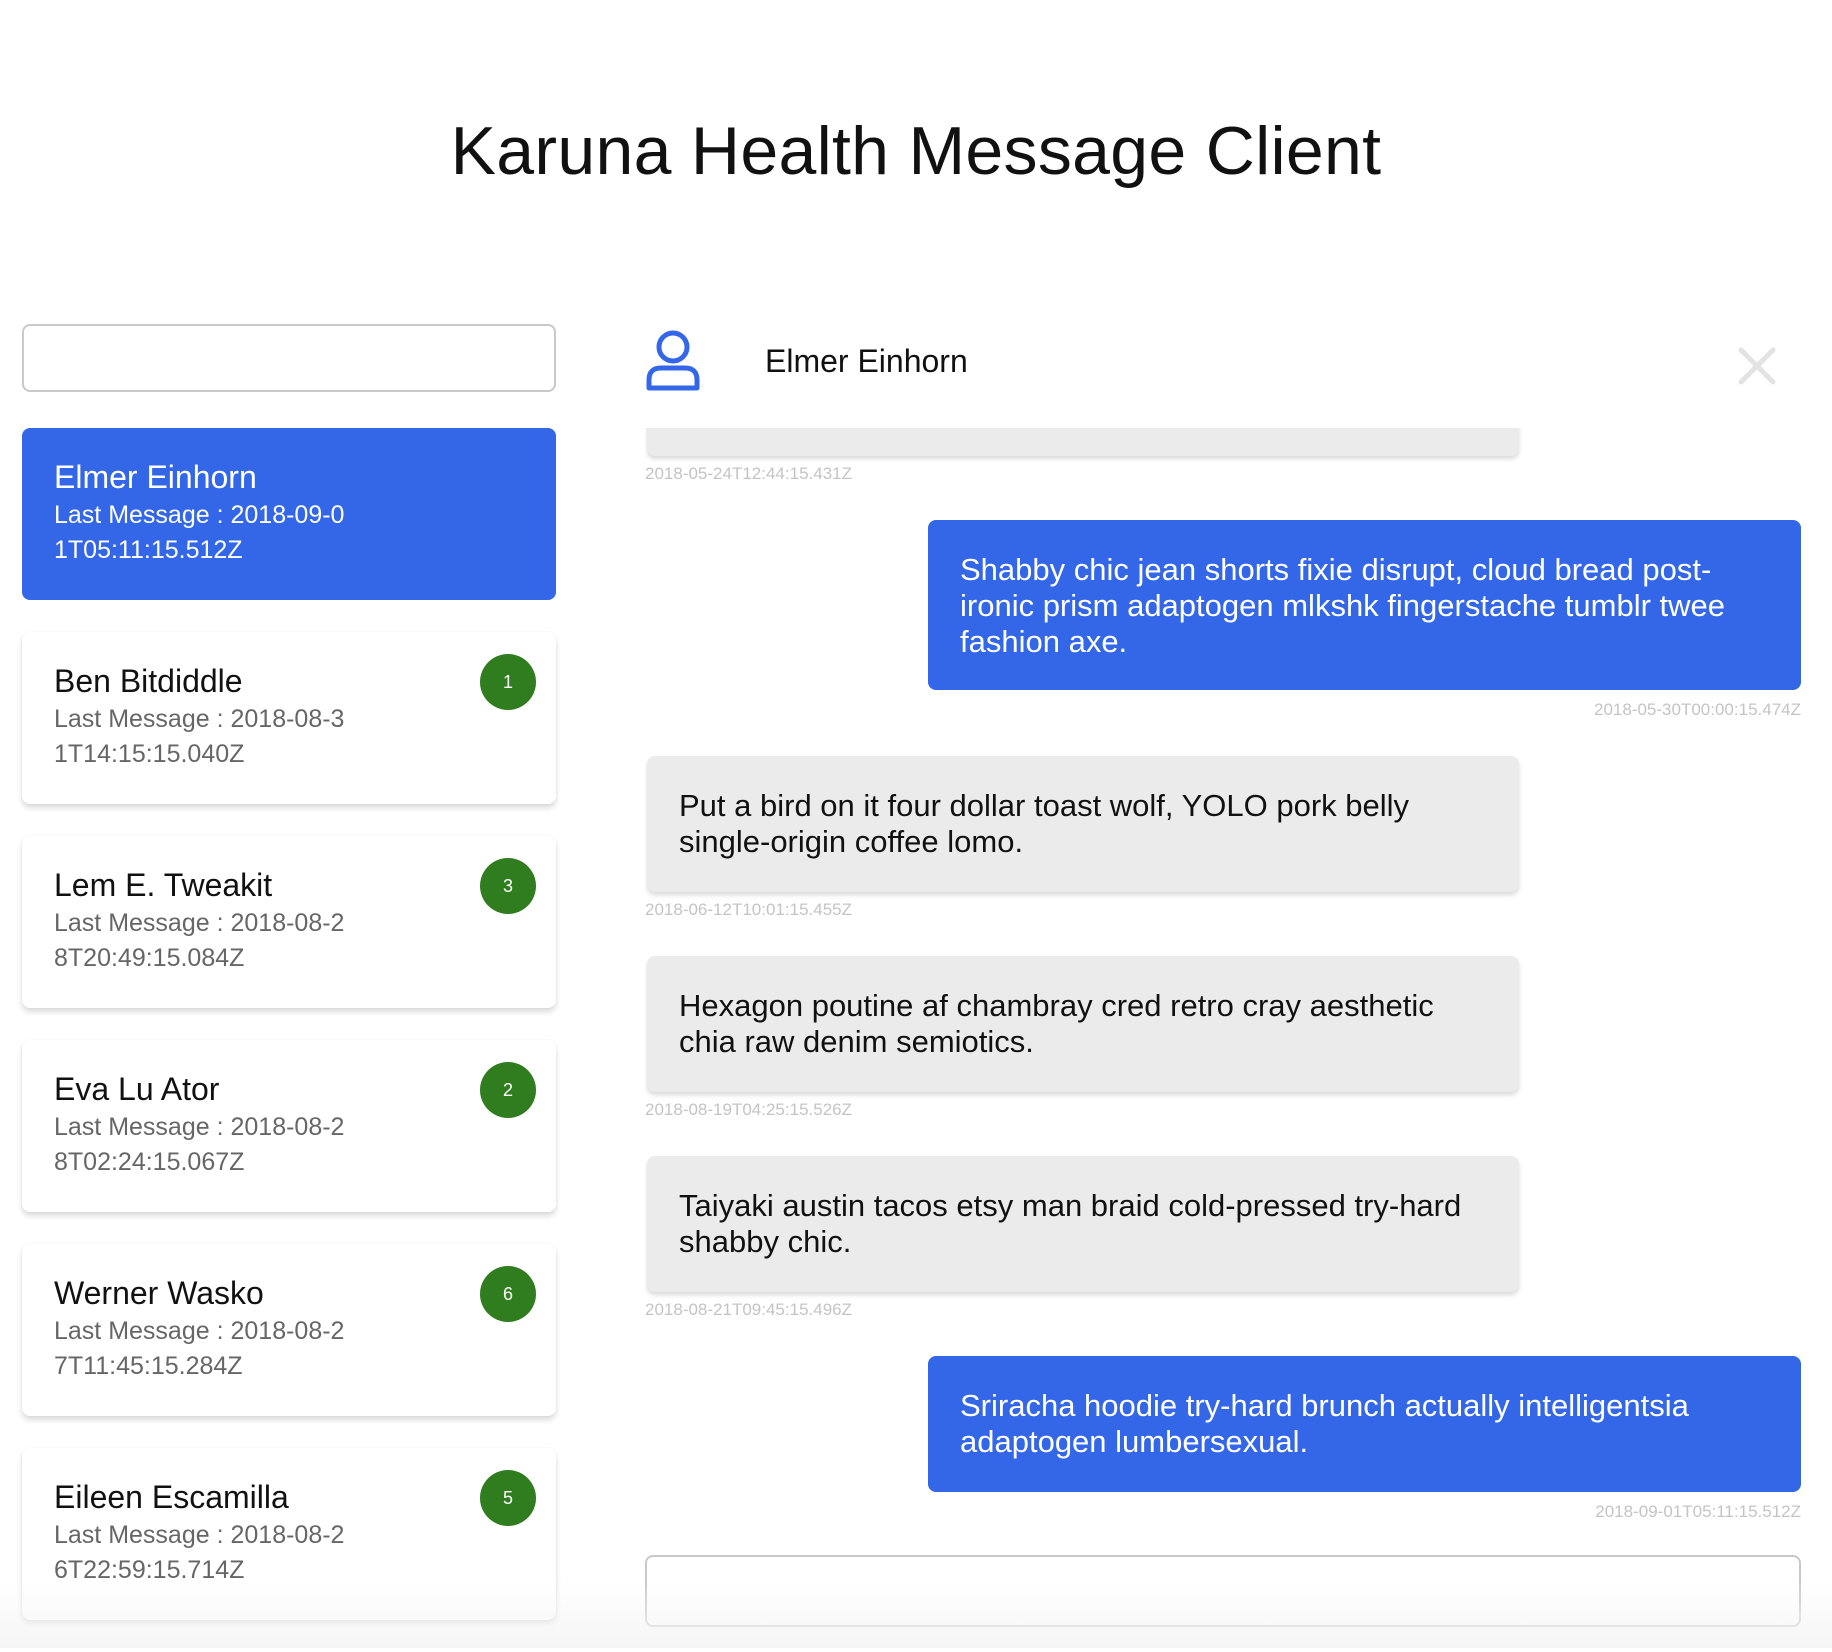 The height and width of the screenshot is (1652, 1832). Describe the element at coordinates (137, 1089) in the screenshot. I see `conversation-name: Eva Lu Ator` at that location.